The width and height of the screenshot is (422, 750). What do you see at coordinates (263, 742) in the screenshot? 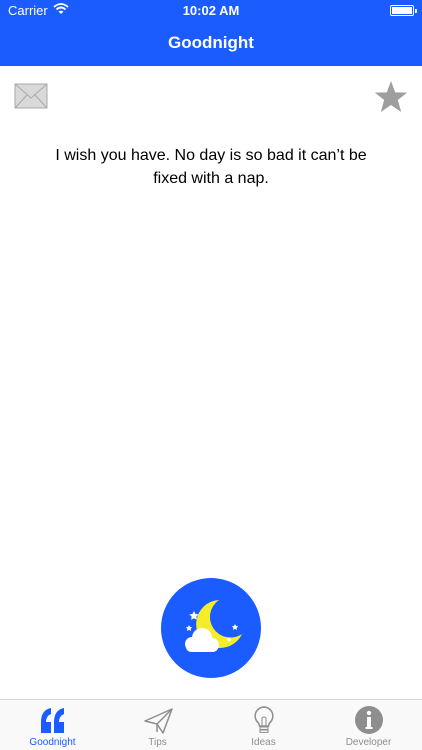
I see `tab-label: Ideas` at bounding box center [263, 742].